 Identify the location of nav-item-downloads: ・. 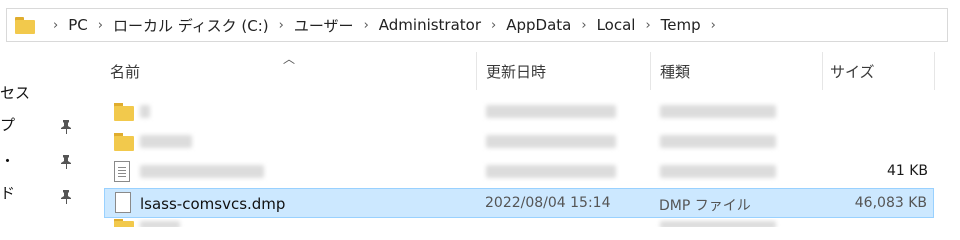
(7, 160).